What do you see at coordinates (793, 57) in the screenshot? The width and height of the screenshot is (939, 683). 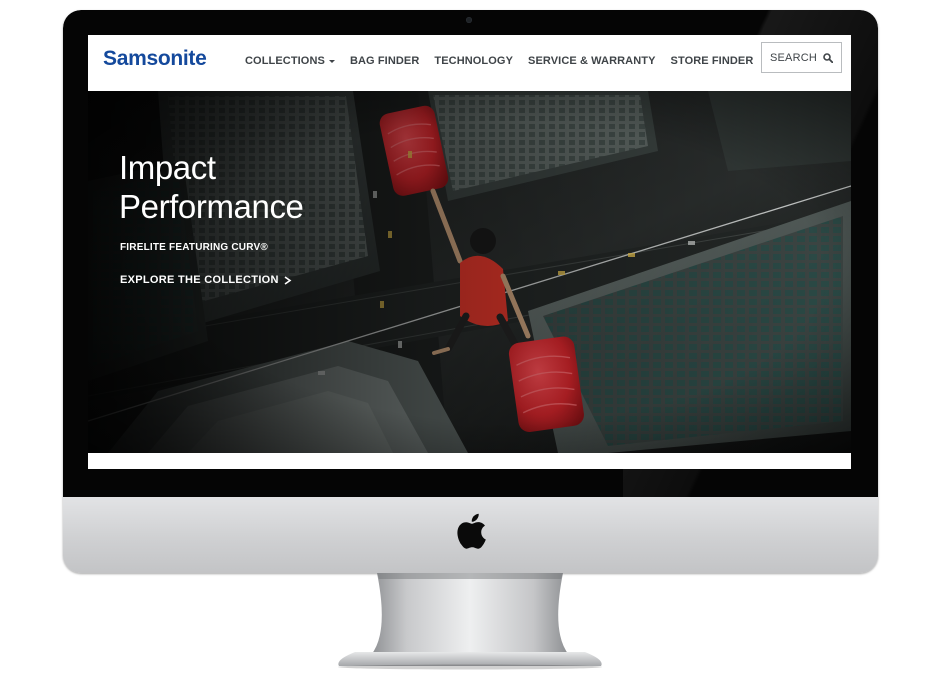 I see `search-label: SEARCH` at bounding box center [793, 57].